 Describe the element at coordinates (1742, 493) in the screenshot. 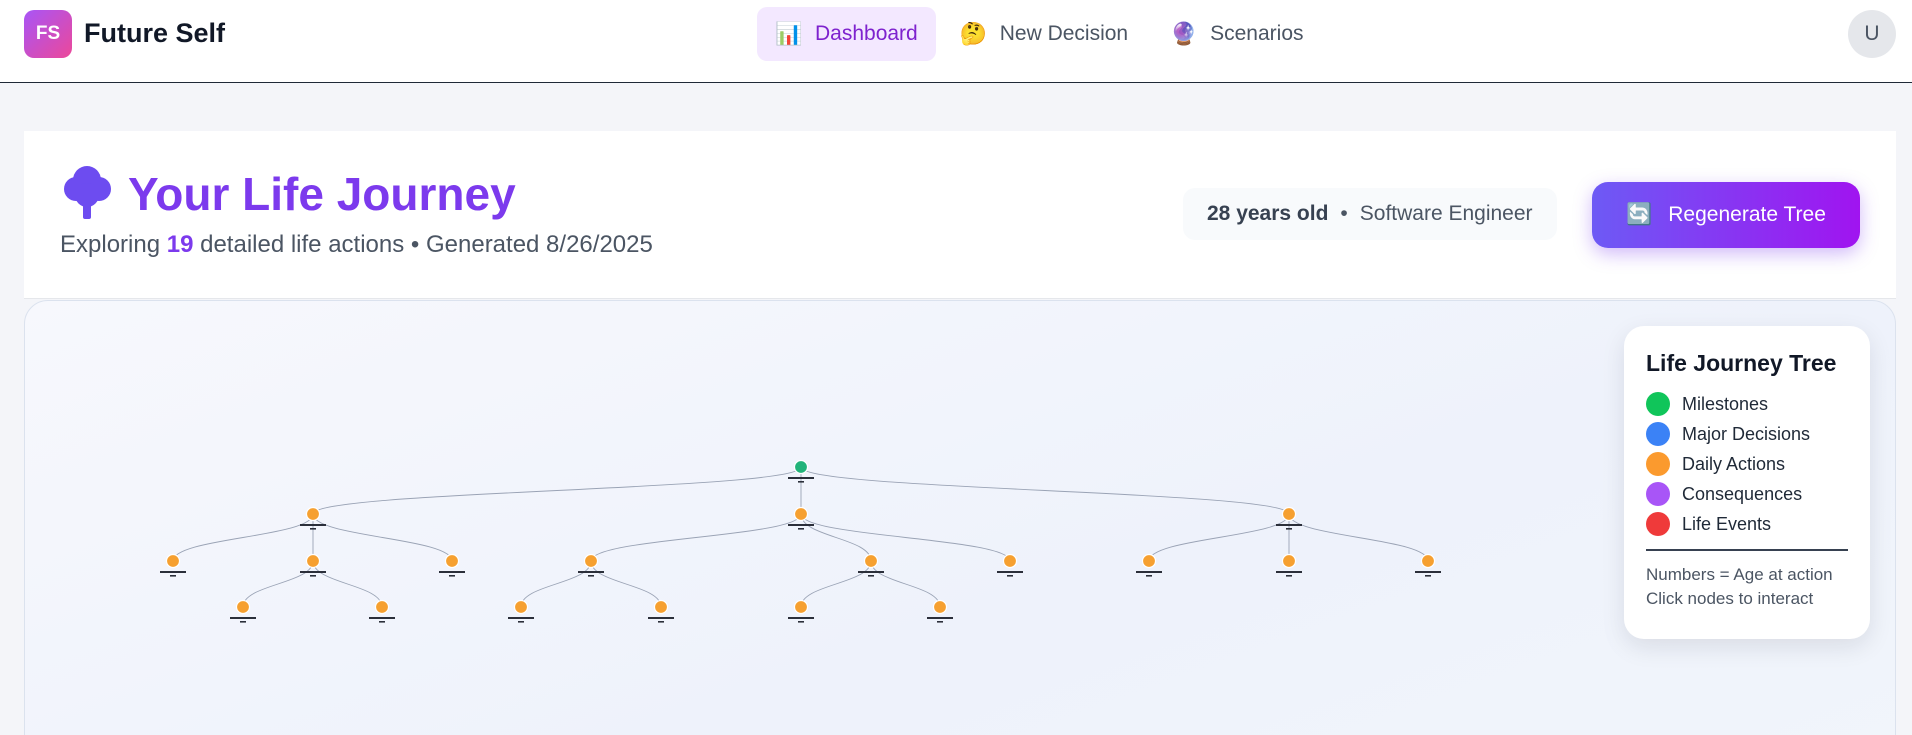

I see `legend-label: Consequences` at that location.